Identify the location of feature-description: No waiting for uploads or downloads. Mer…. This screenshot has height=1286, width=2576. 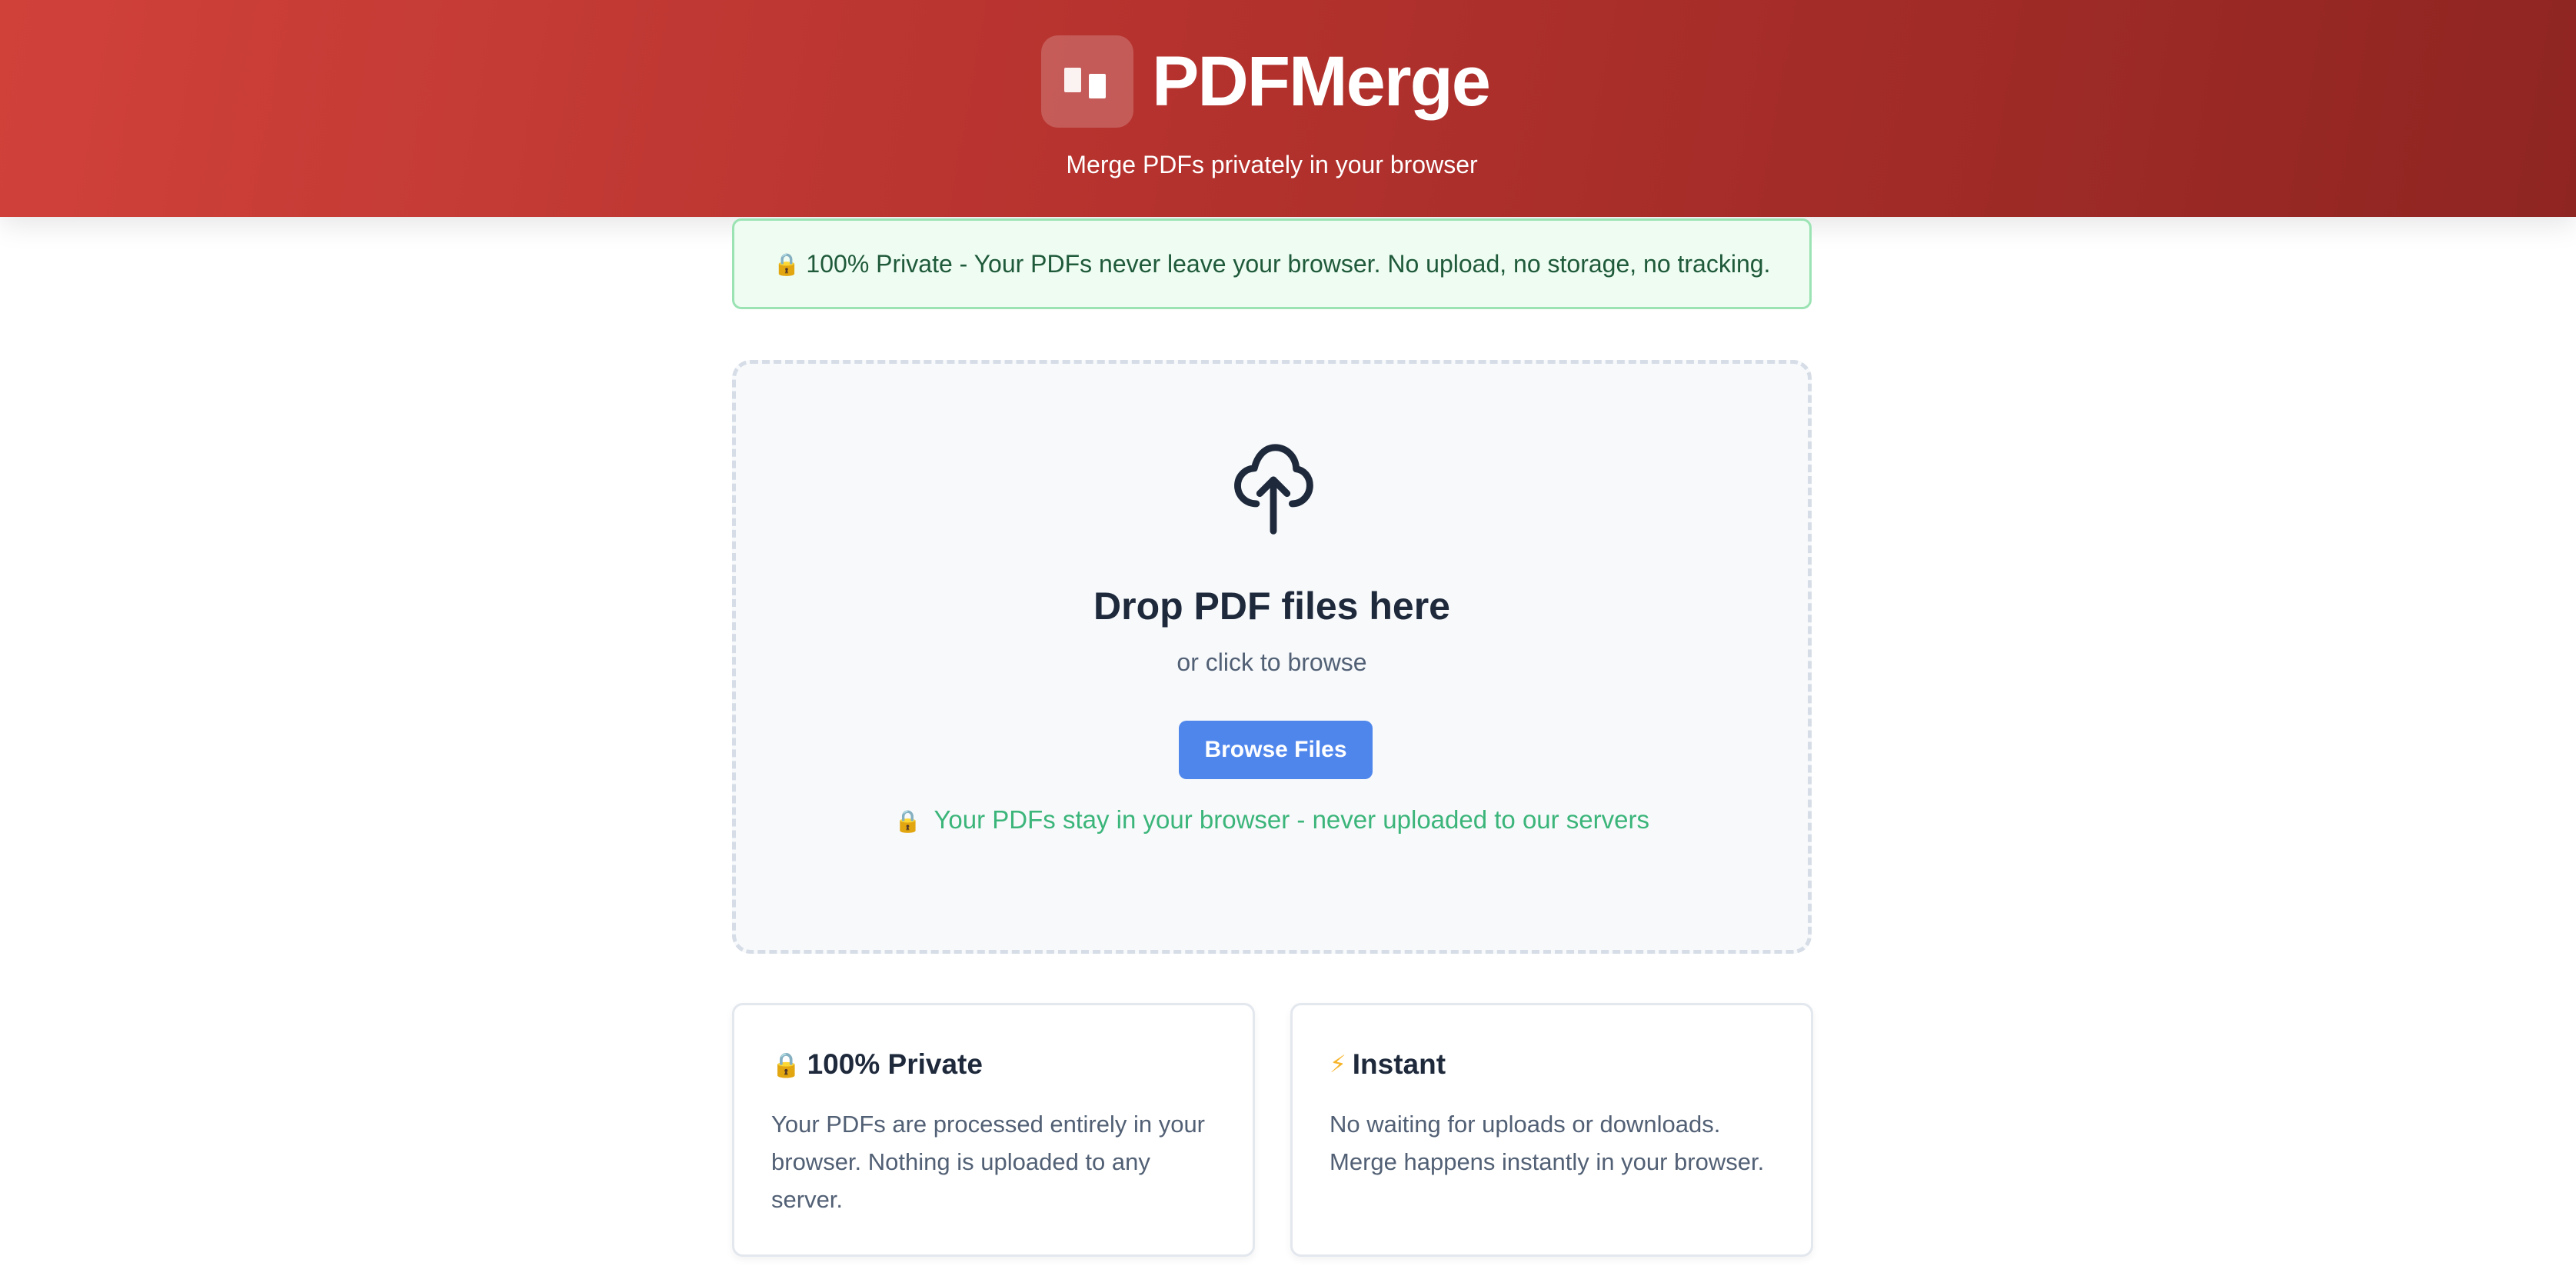
(1548, 1143).